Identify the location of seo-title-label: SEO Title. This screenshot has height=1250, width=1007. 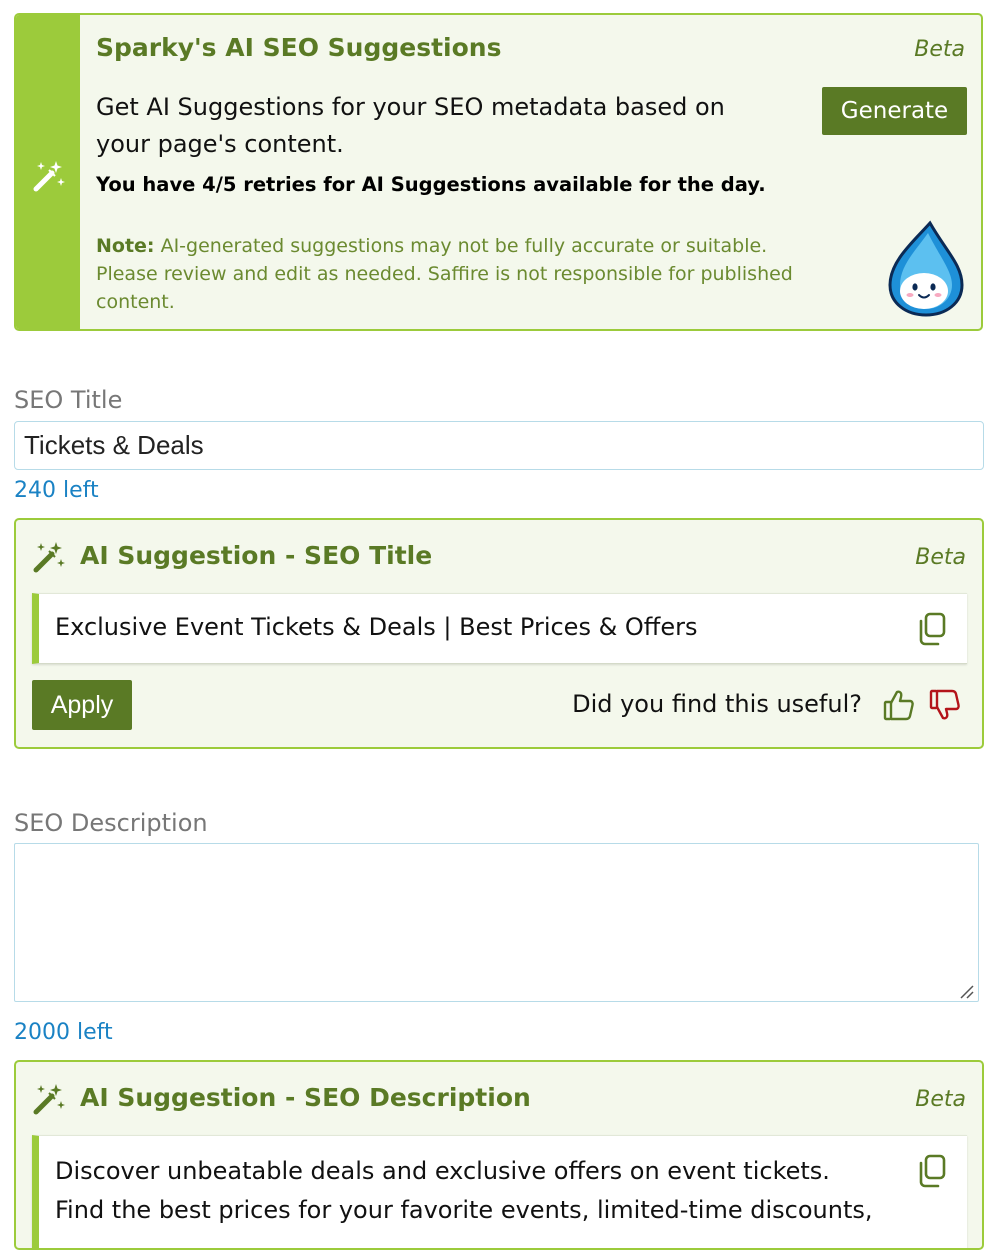
(68, 400).